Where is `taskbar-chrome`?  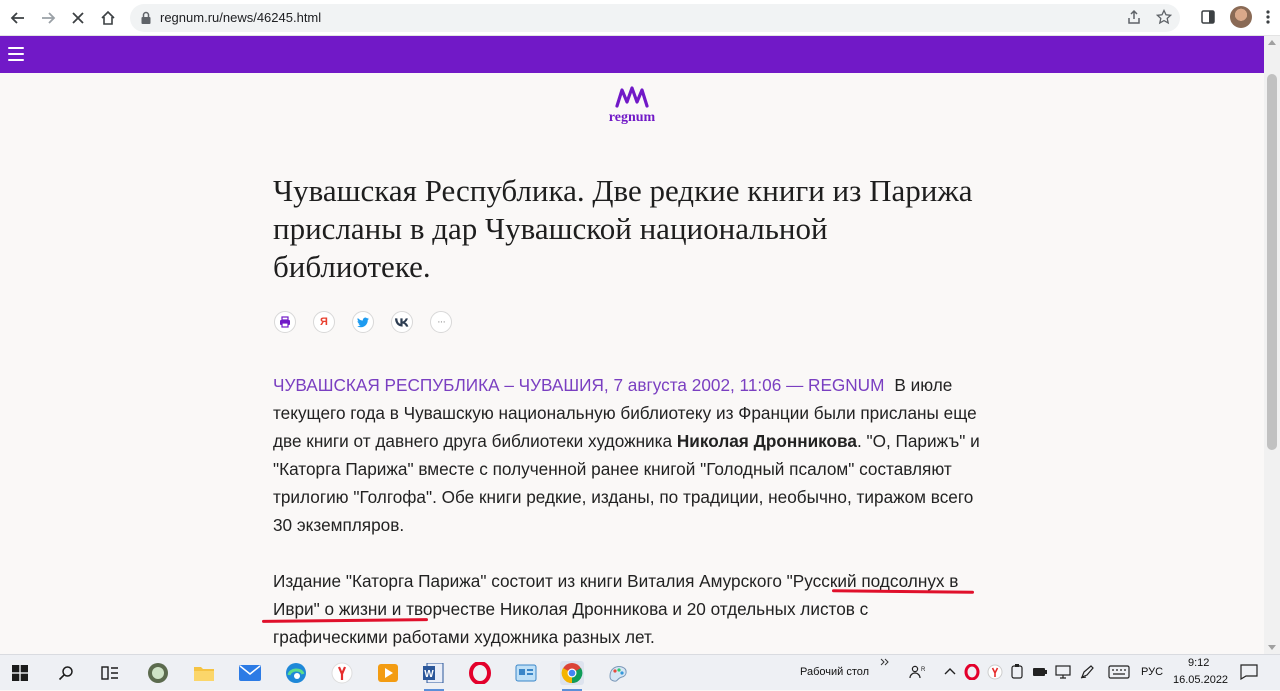 taskbar-chrome is located at coordinates (572, 676).